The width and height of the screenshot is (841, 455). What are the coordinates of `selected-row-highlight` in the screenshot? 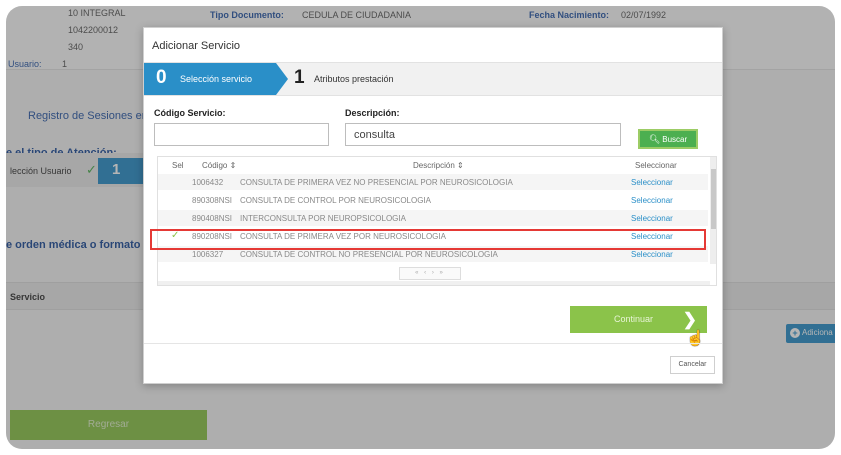 It's located at (428, 239).